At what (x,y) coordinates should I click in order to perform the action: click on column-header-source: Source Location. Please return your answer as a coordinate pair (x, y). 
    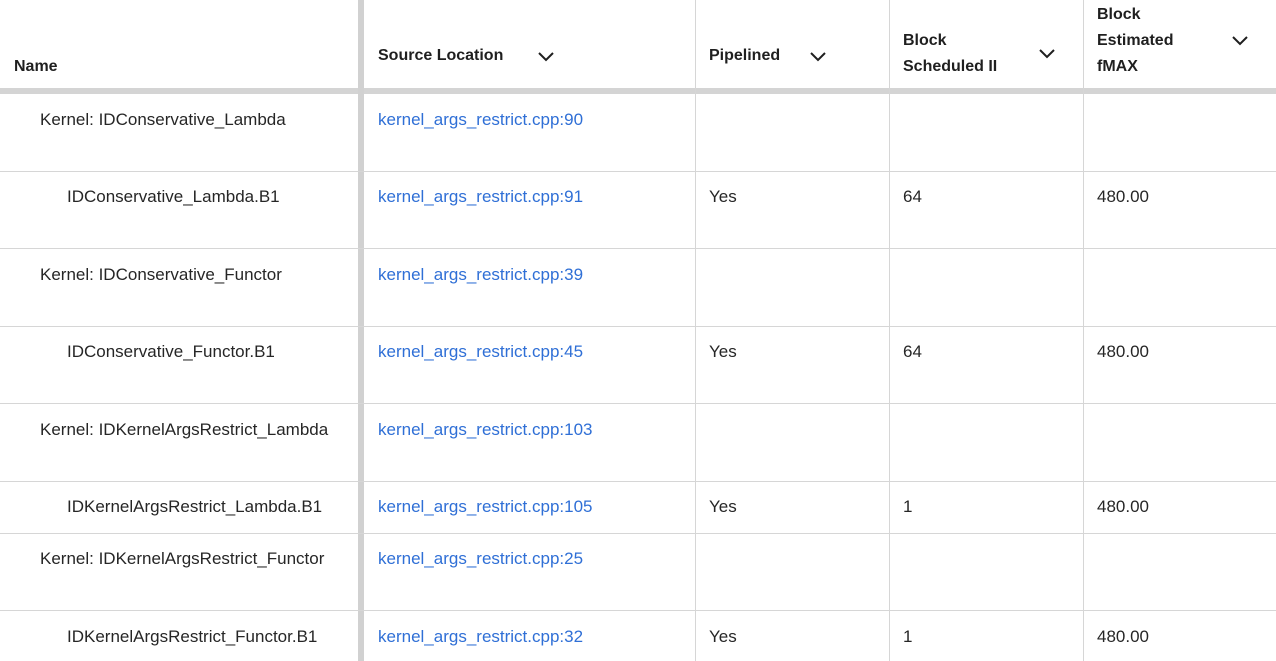
    Looking at the image, I should click on (529, 44).